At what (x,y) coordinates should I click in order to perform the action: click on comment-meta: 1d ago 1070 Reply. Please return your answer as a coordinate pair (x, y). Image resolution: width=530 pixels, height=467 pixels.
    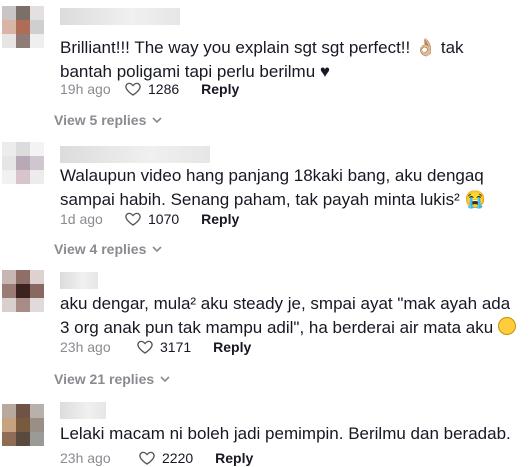
    Looking at the image, I should click on (149, 219).